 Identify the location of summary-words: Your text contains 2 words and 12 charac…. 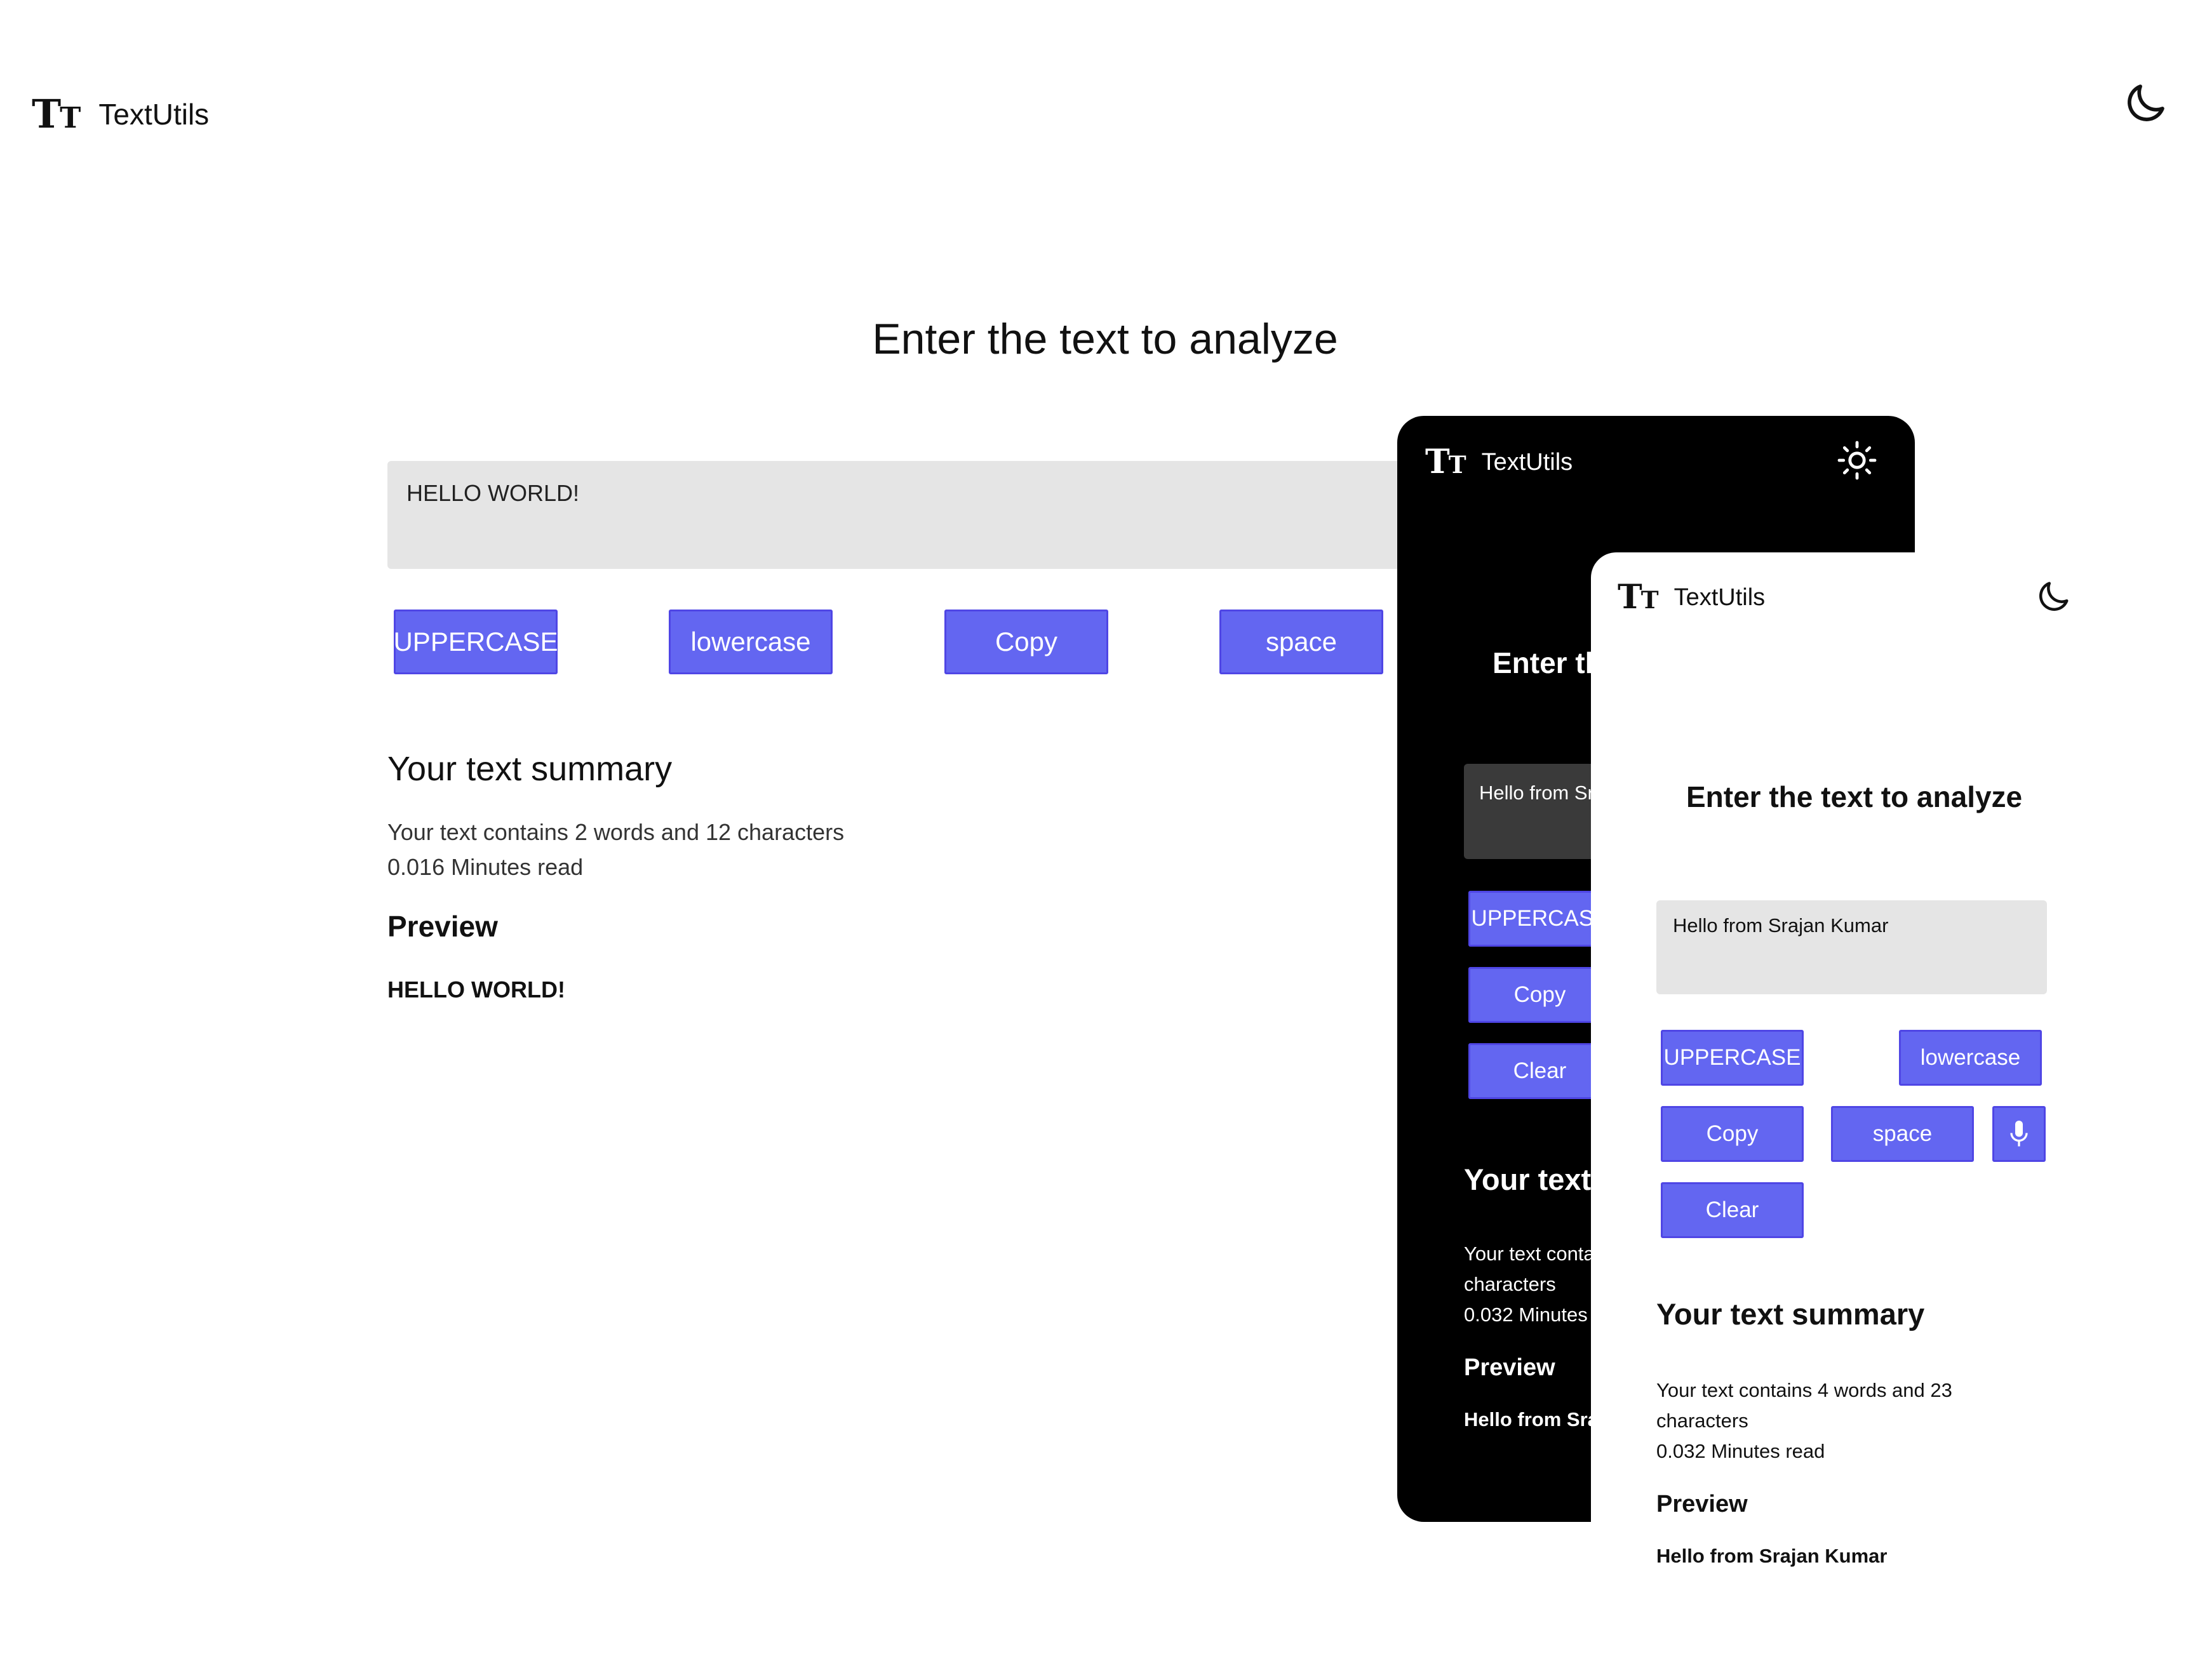
(616, 832).